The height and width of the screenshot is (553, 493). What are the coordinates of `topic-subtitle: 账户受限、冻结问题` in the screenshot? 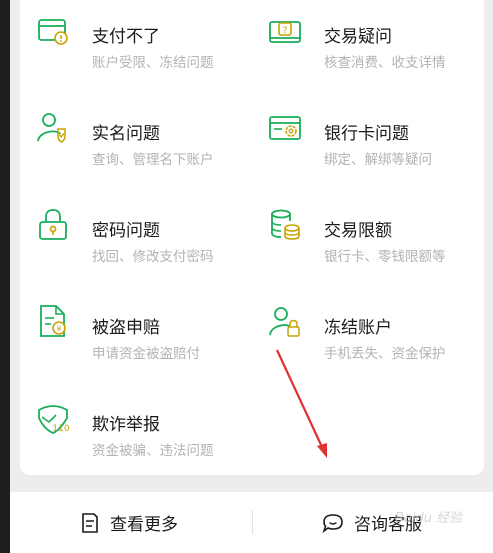 It's located at (153, 63).